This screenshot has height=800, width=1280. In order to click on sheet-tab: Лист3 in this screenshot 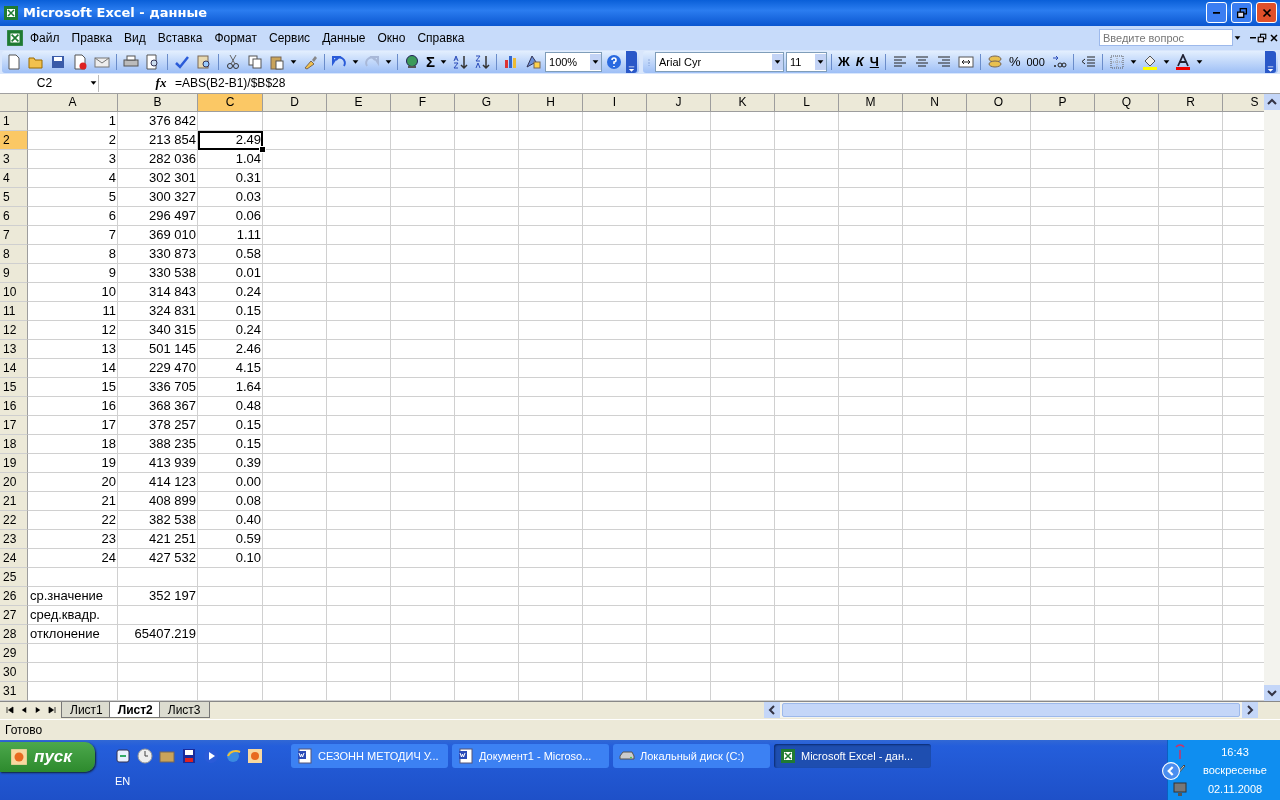, I will do `click(184, 710)`.